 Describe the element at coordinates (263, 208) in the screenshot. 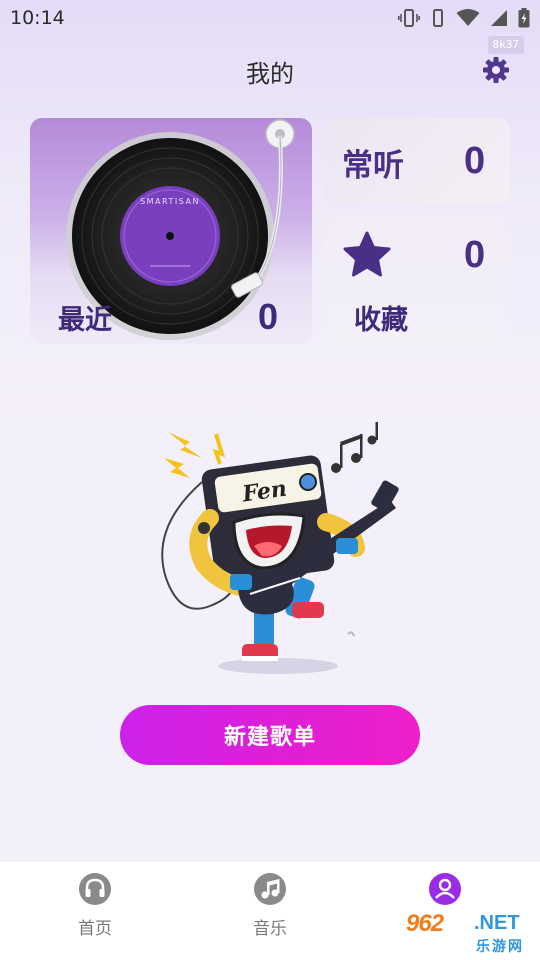

I see `tonearm-icon` at that location.